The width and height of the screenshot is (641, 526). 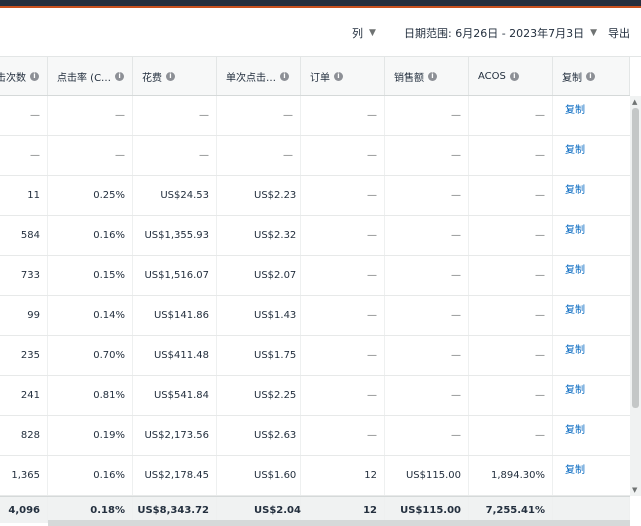 What do you see at coordinates (634, 102) in the screenshot?
I see `scroll-up-icon: ▲` at bounding box center [634, 102].